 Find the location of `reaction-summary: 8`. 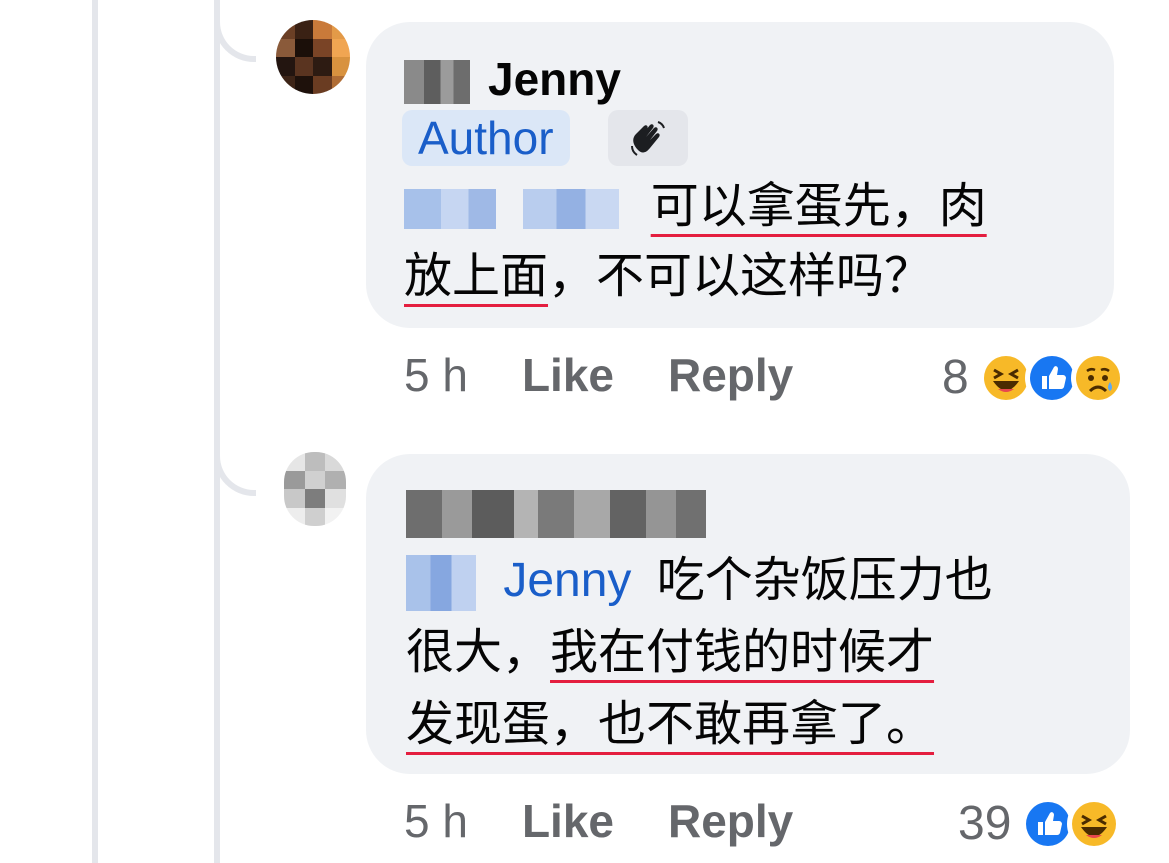

reaction-summary: 8 is located at coordinates (1033, 377).